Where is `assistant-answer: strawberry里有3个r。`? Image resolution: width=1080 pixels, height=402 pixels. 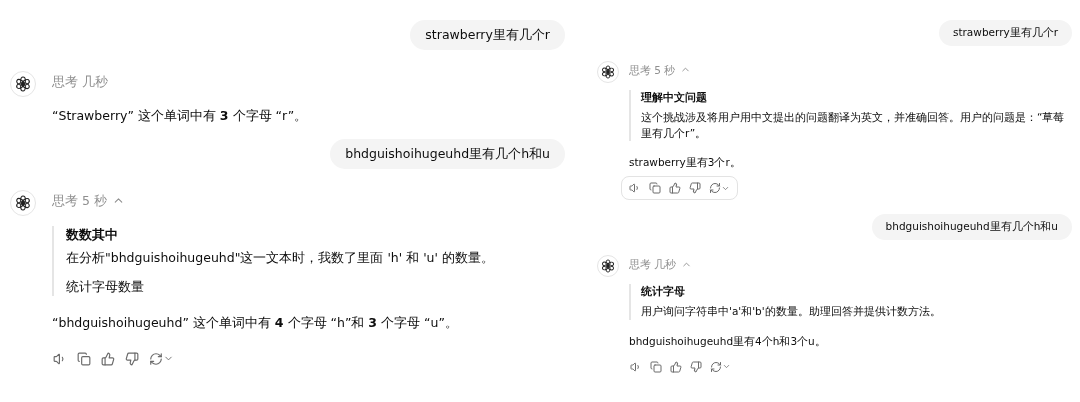
assistant-answer: strawberry里有3个r。 is located at coordinates (685, 163).